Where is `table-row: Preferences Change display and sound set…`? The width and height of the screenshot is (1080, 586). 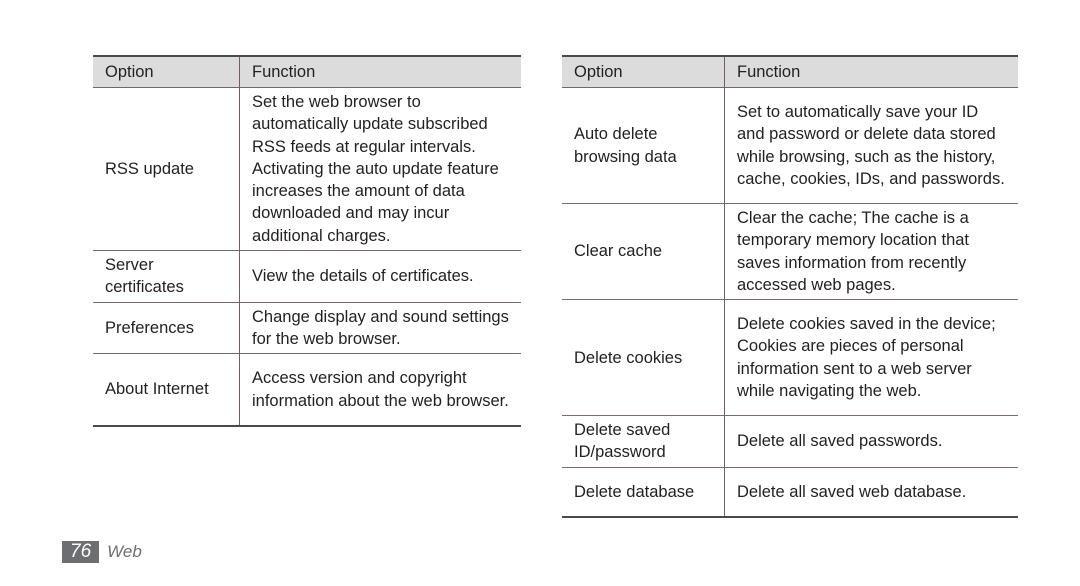
table-row: Preferences Change display and sound set… is located at coordinates (307, 328).